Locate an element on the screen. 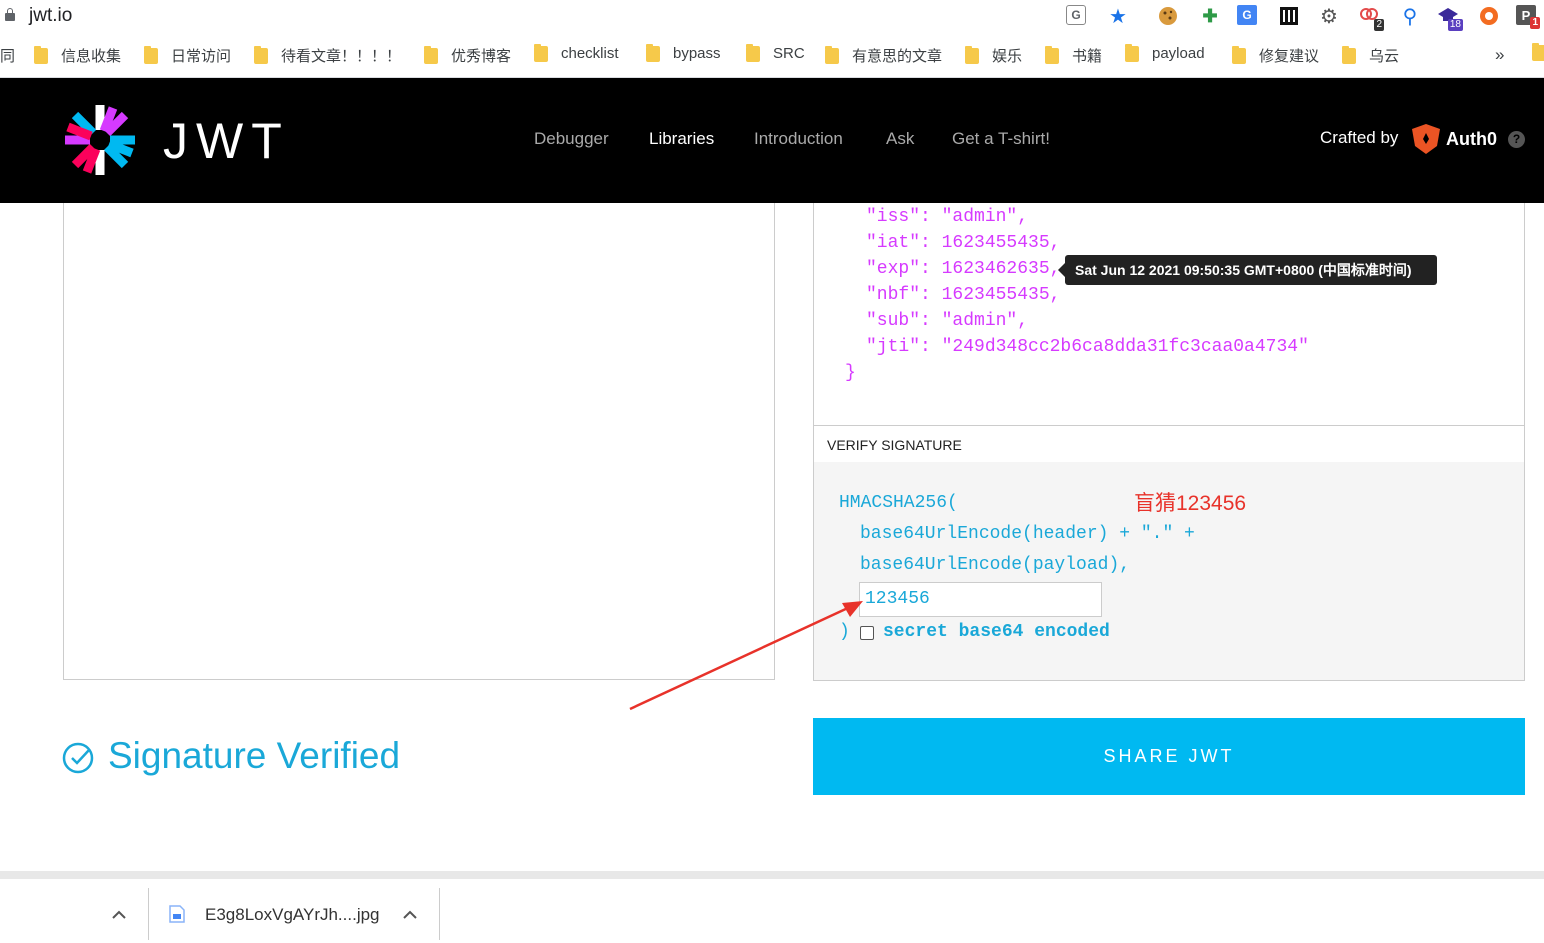 This screenshot has height=943, width=1544. more-bookmarks-button: » is located at coordinates (1499, 55).